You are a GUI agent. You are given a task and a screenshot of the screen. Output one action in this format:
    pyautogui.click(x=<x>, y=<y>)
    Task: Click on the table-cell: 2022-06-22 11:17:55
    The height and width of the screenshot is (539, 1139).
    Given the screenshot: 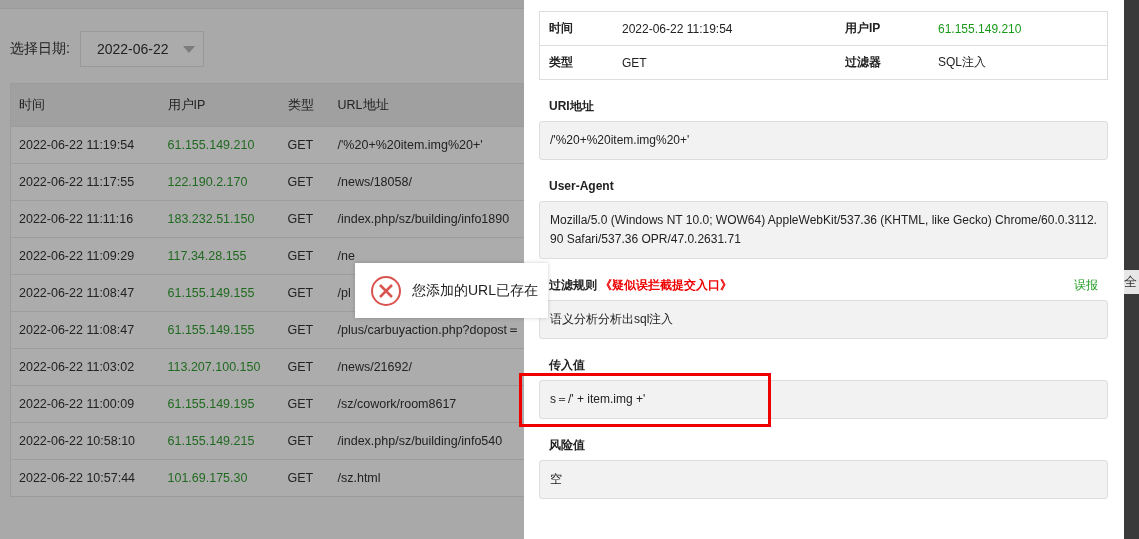 What is the action you would take?
    pyautogui.click(x=85, y=182)
    